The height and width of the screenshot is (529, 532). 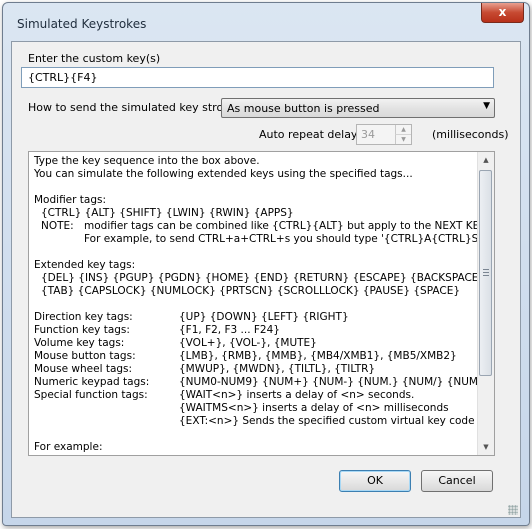 I want to click on tag-name: Function key tags:, so click(x=82, y=330).